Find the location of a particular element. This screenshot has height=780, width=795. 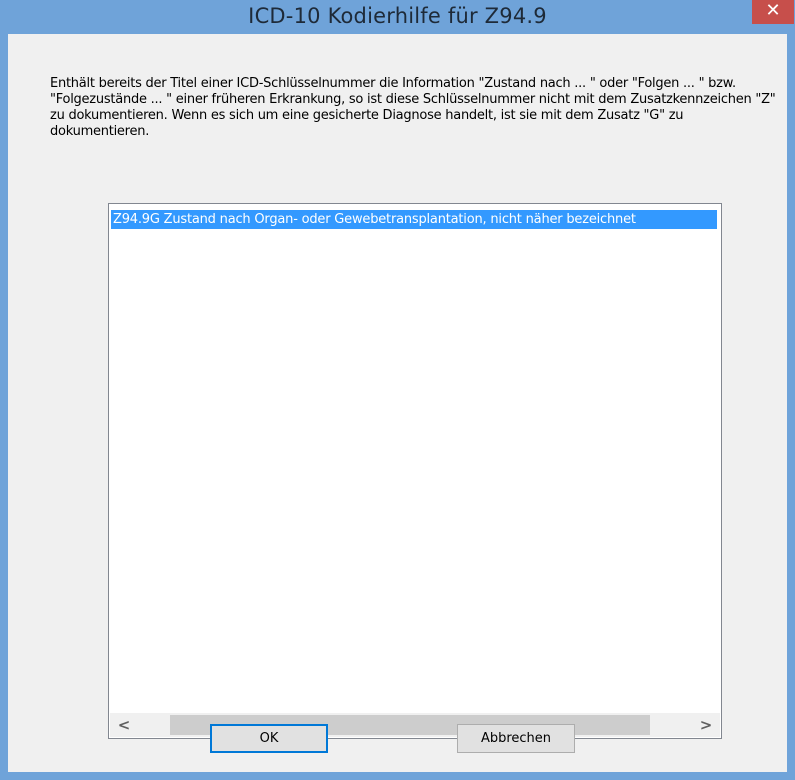

scroll-left-icon: < is located at coordinates (124, 725).